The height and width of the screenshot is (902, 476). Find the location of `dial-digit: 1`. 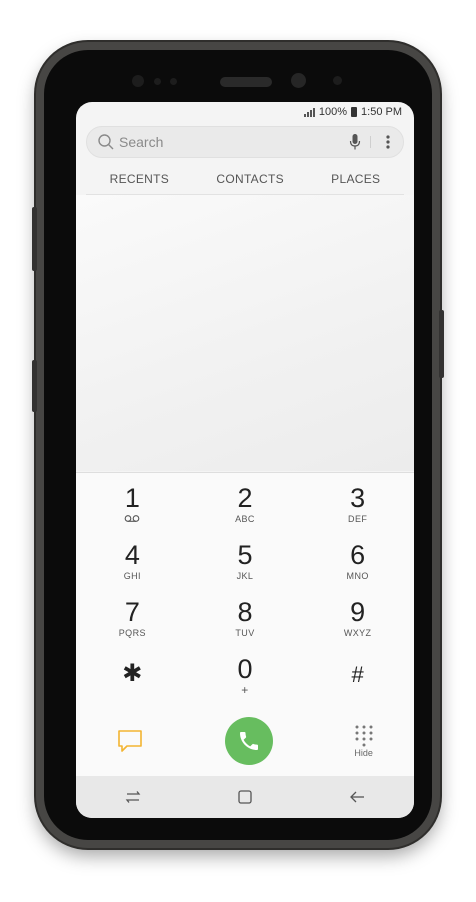

dial-digit: 1 is located at coordinates (132, 498).